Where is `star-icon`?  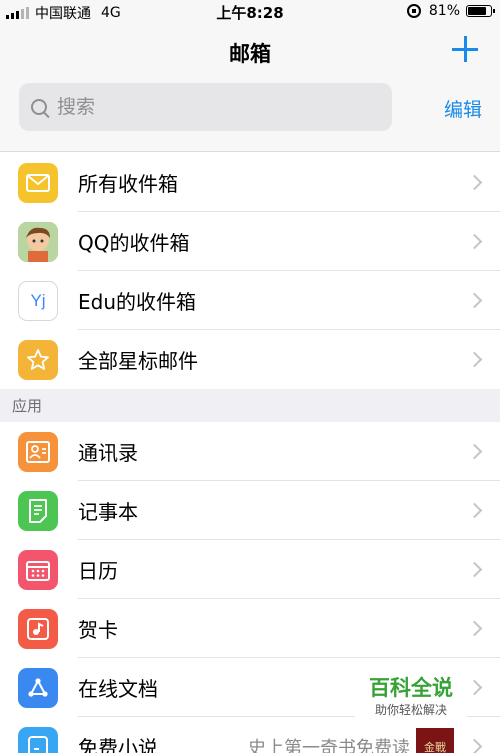
star-icon is located at coordinates (38, 359).